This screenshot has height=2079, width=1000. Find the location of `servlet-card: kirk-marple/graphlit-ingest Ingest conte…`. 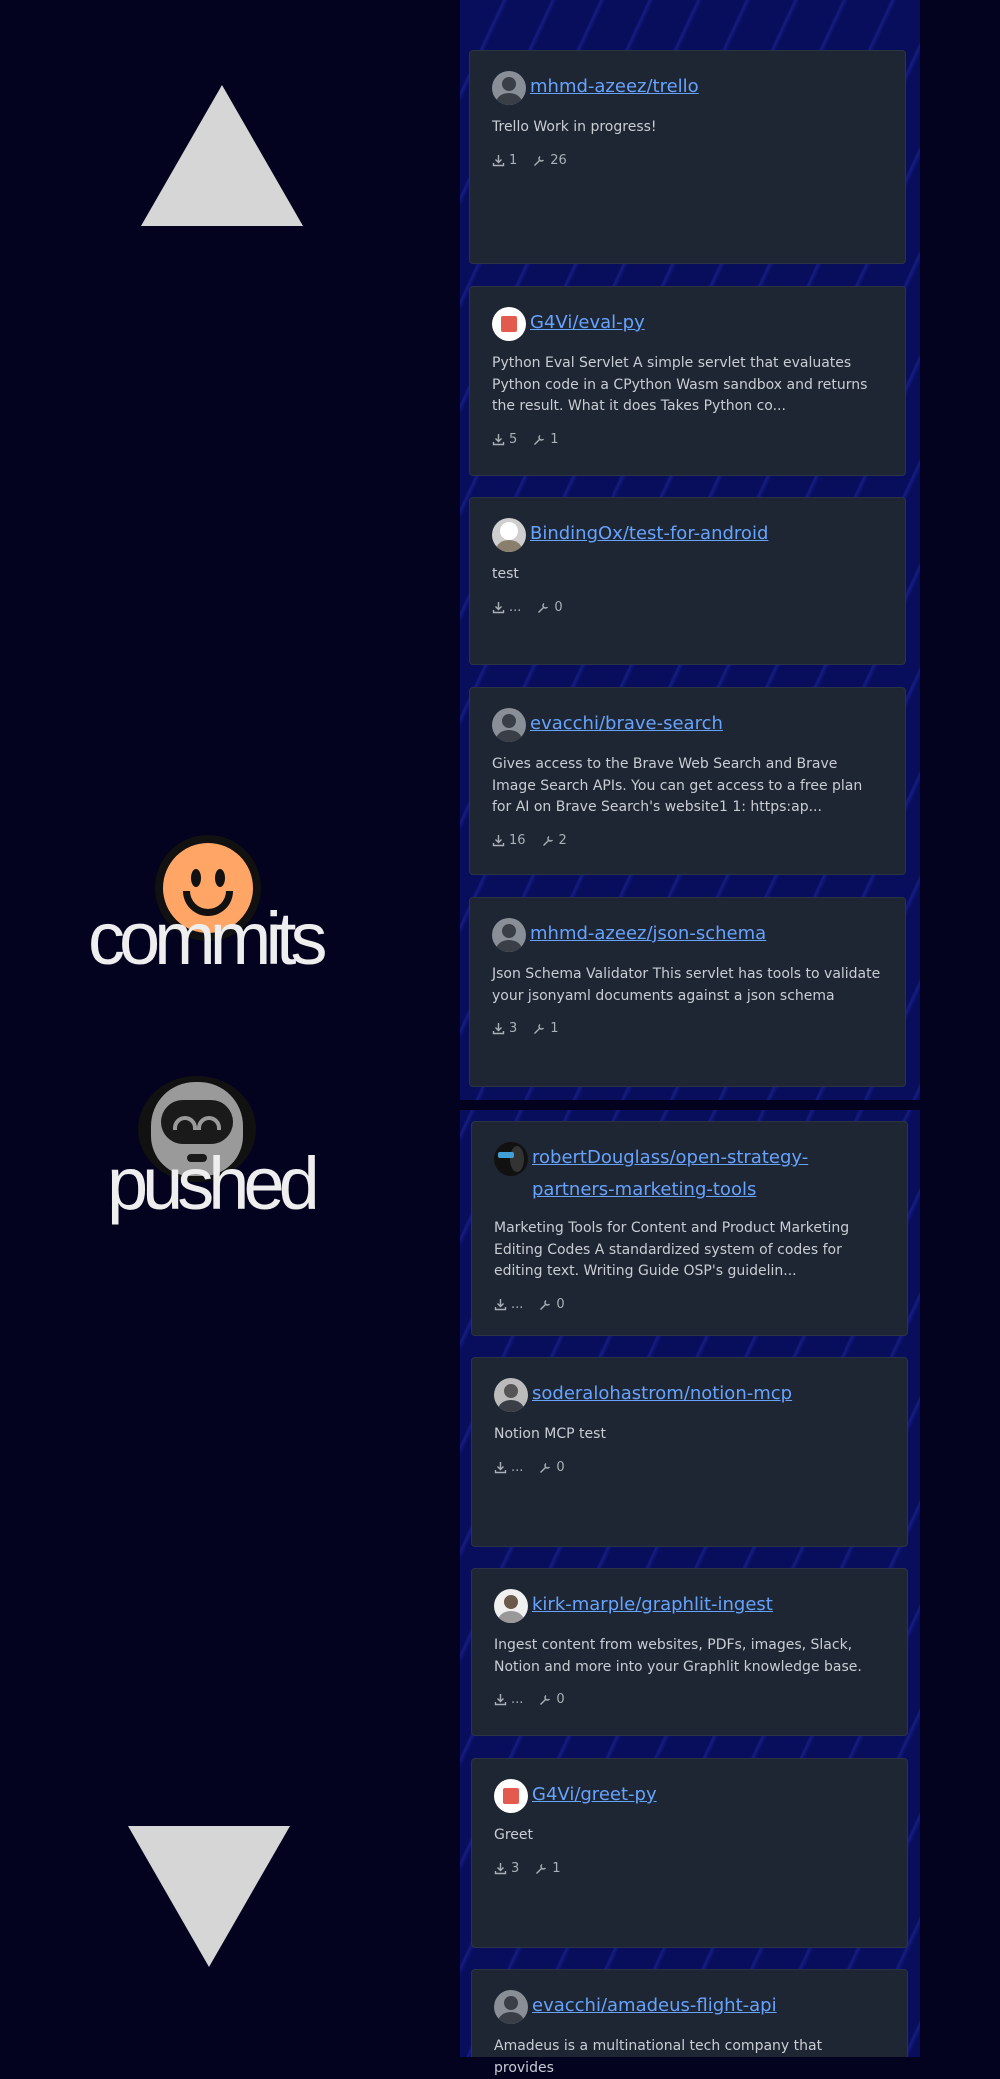

servlet-card: kirk-marple/graphlit-ingest Ingest conte… is located at coordinates (689, 1652).